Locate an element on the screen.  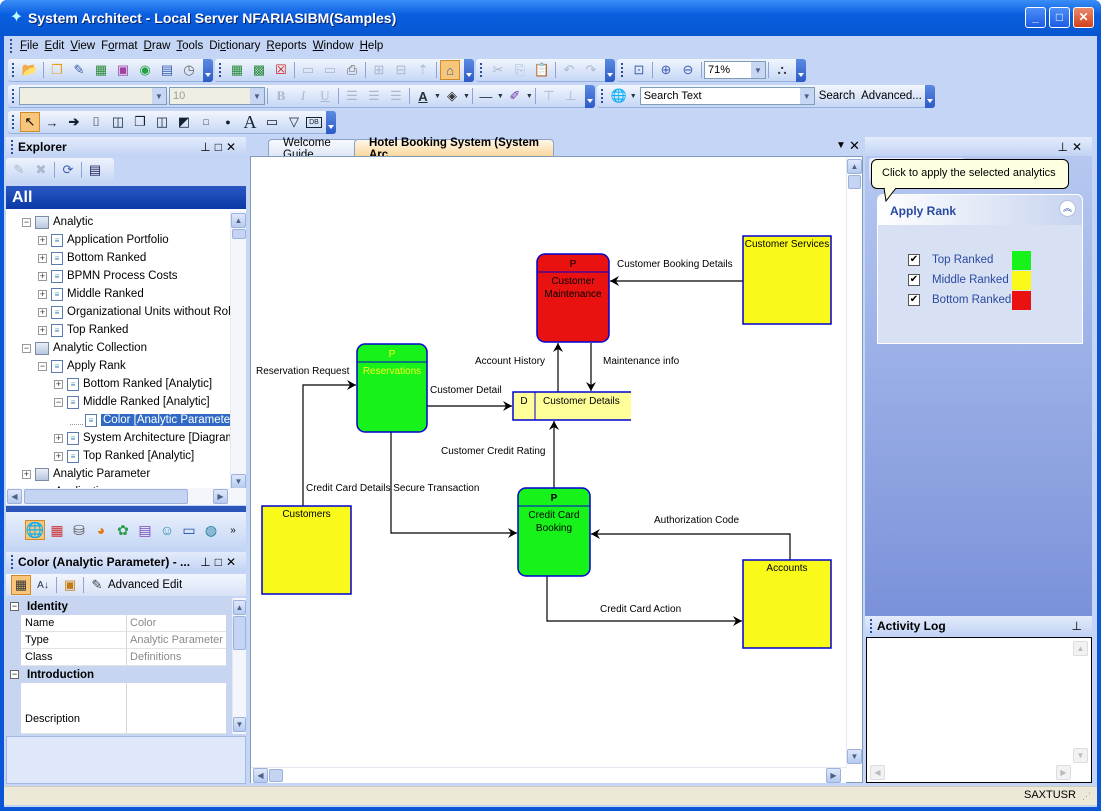
align-right-icon: ☰ is located at coordinates (396, 96).